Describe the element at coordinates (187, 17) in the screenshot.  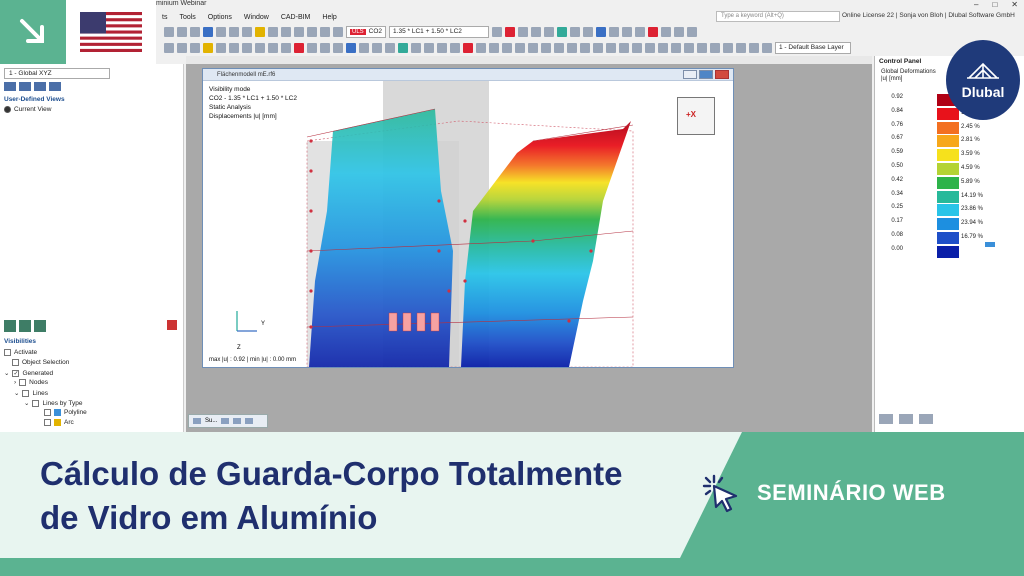
I see `menu-tools: Tools` at that location.